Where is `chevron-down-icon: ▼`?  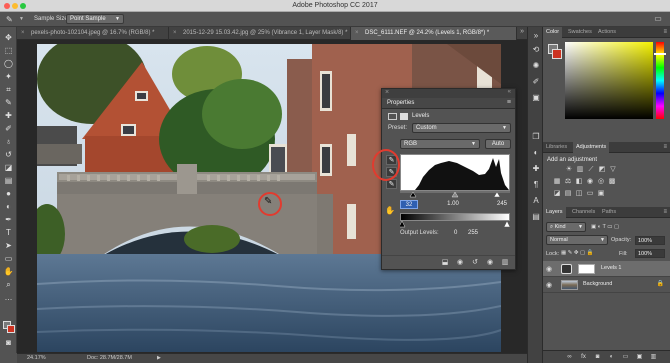 chevron-down-icon: ▼ is located at coordinates (21, 19).